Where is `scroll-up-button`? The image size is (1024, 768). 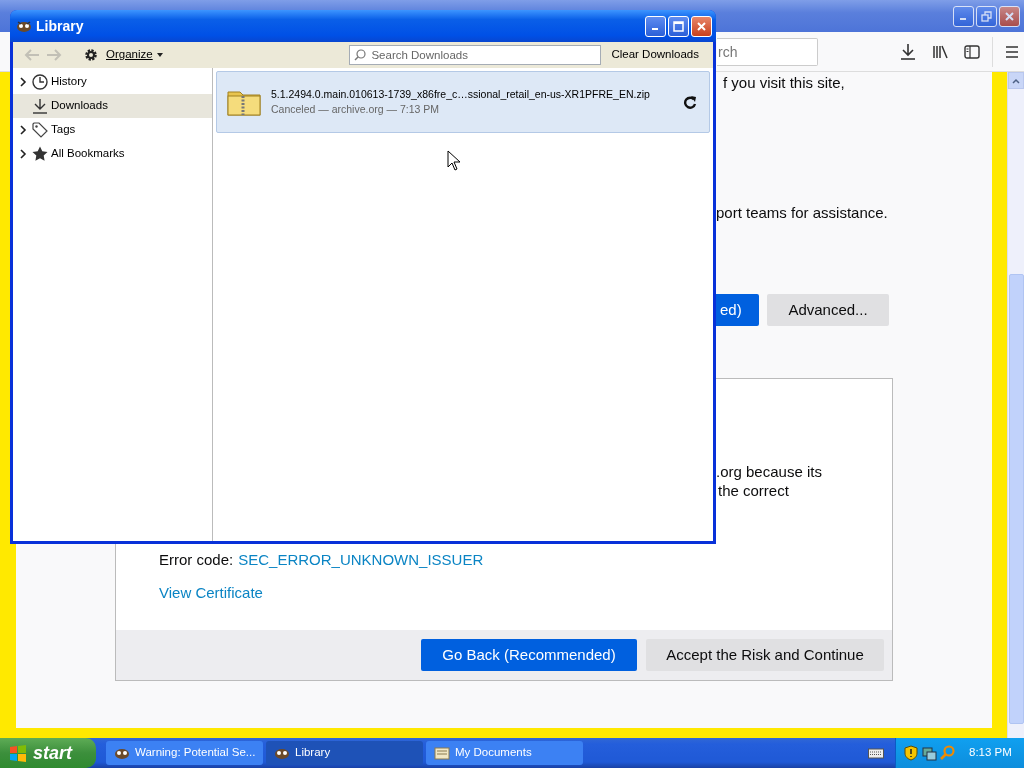
scroll-up-button is located at coordinates (1016, 80).